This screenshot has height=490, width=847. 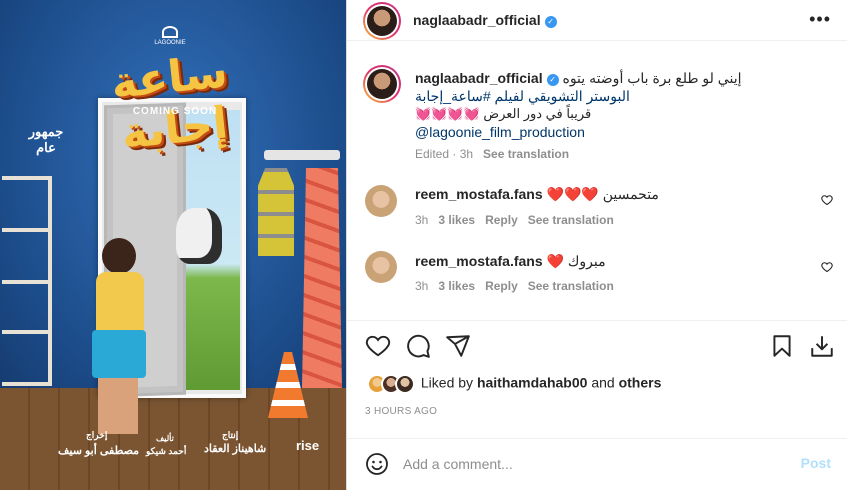 What do you see at coordinates (378, 346) in the screenshot?
I see `heart-icon` at bounding box center [378, 346].